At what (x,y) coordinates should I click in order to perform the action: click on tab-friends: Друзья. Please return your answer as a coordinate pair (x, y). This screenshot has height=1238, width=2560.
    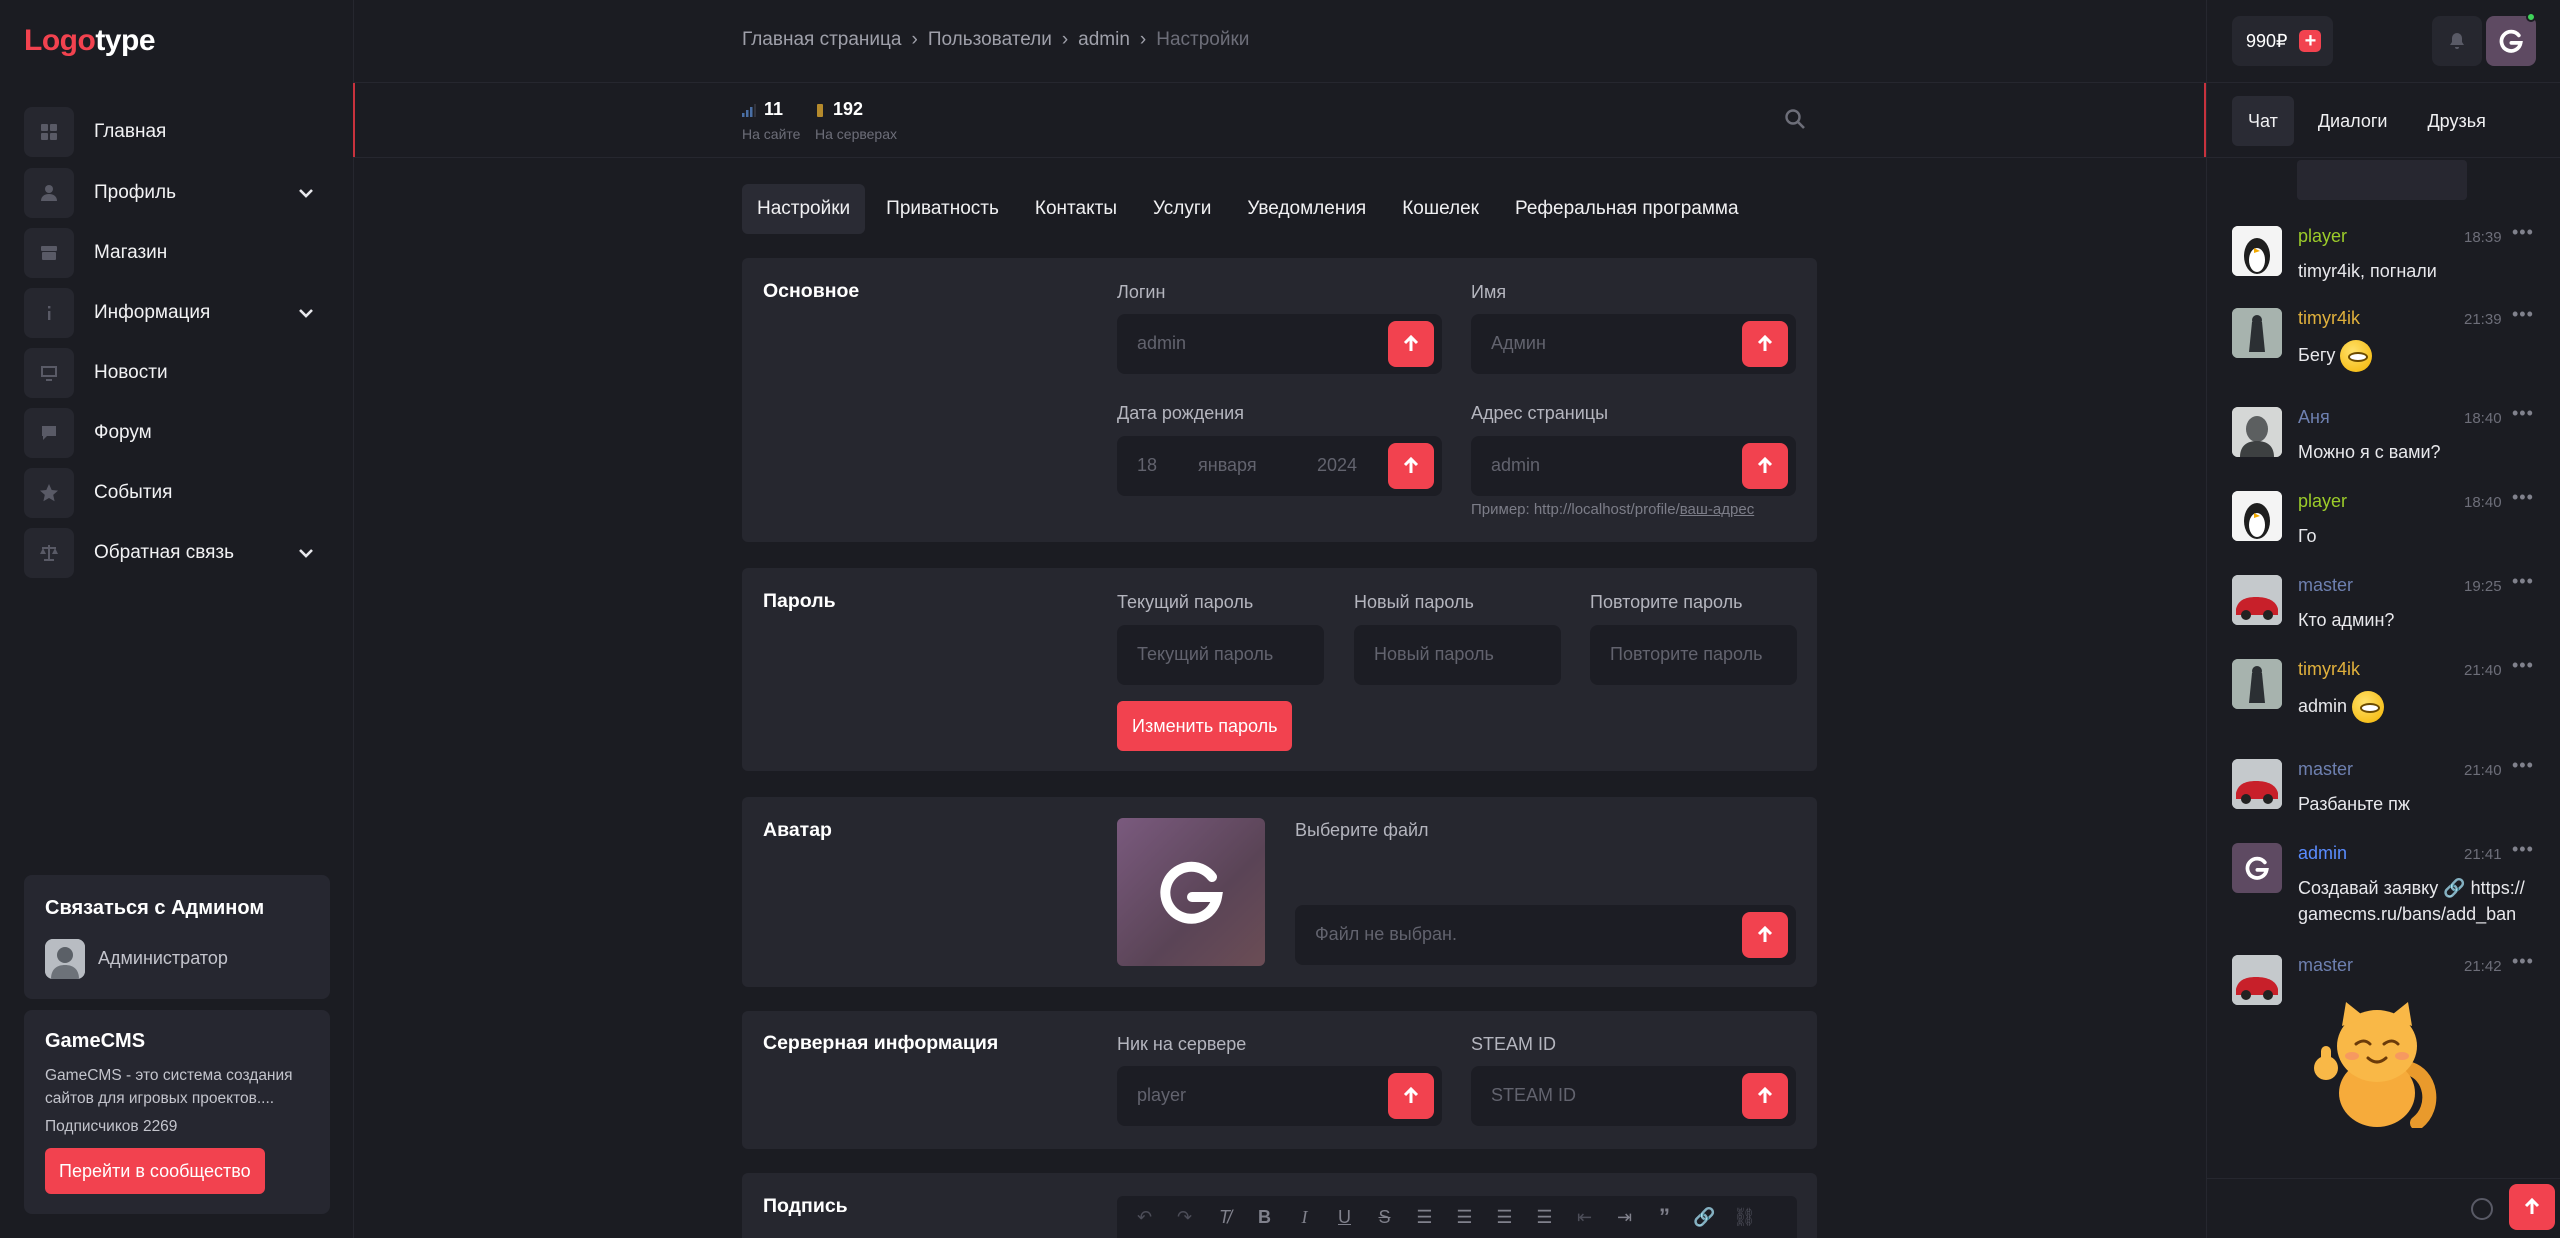
    Looking at the image, I should click on (2456, 121).